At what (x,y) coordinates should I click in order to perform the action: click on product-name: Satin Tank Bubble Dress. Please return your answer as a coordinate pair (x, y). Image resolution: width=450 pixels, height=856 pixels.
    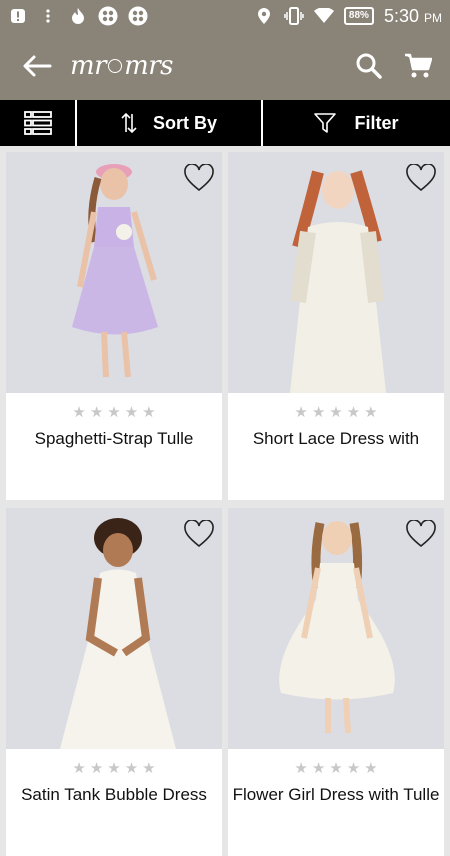
    Looking at the image, I should click on (114, 795).